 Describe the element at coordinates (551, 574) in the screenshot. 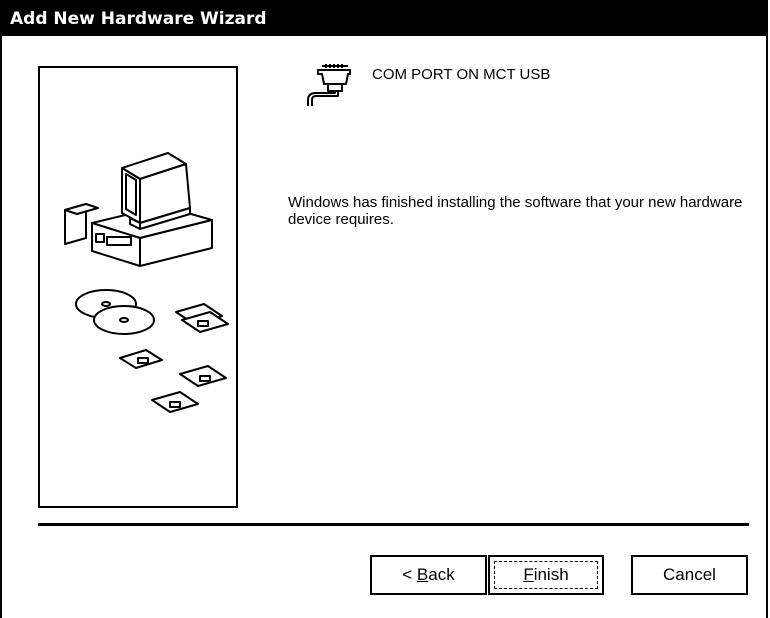

I see `finish-rest: inish` at that location.